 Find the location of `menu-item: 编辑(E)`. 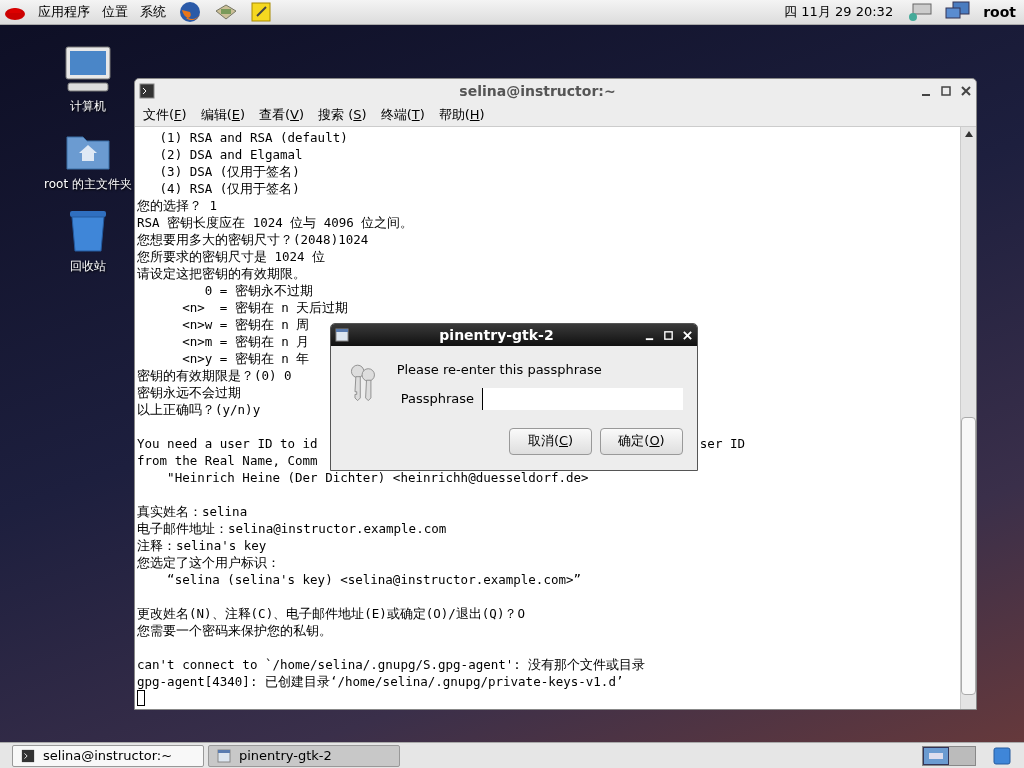

menu-item: 编辑(E) is located at coordinates (222, 114).